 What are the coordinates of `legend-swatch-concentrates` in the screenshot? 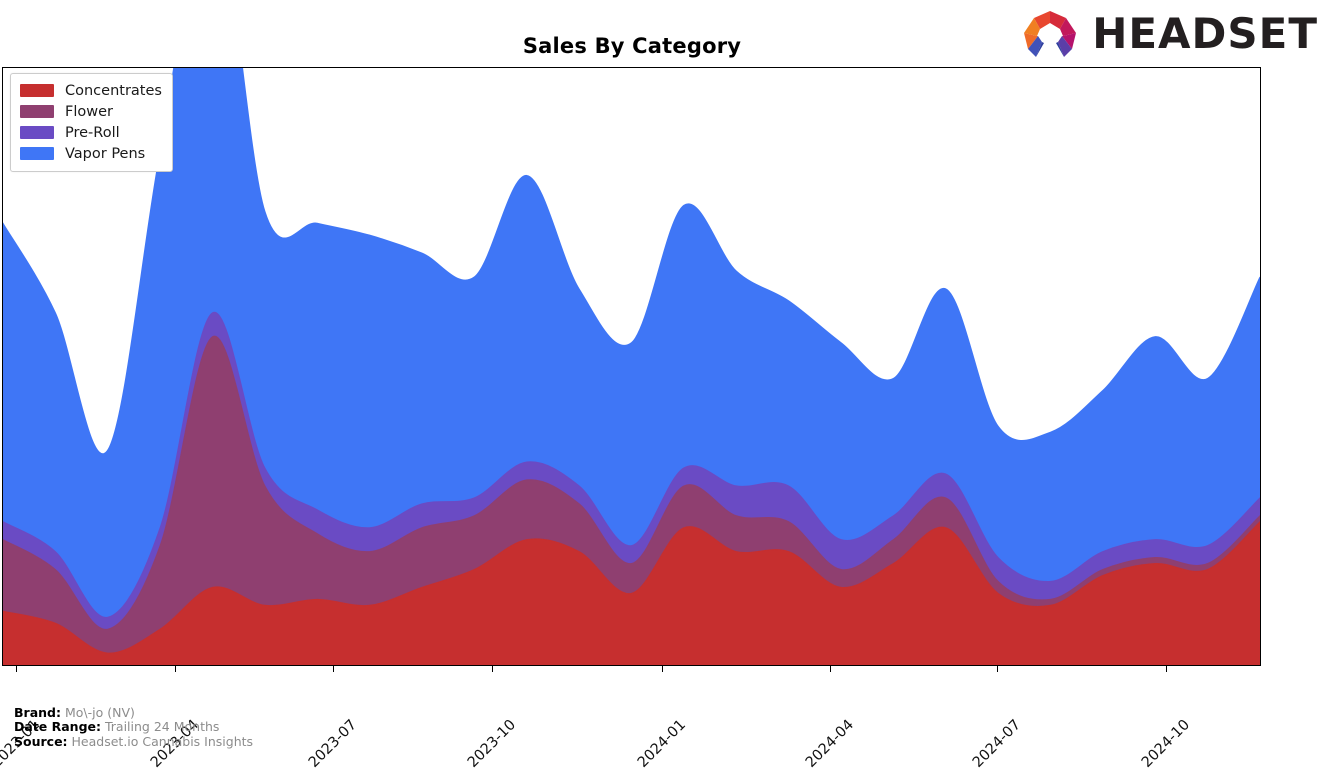 It's located at (37, 90).